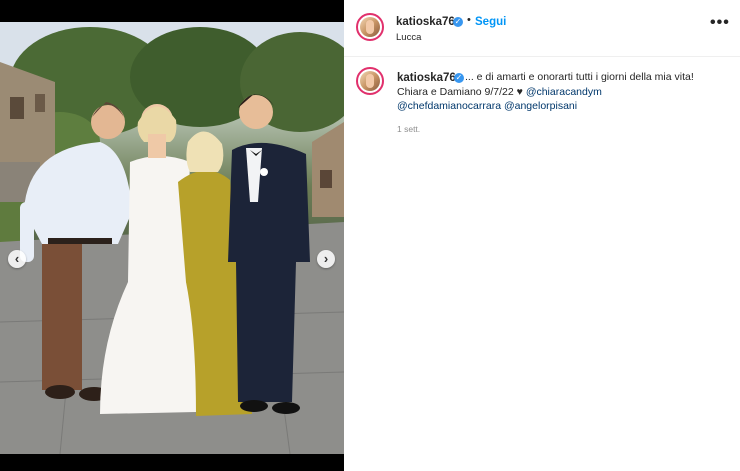 The image size is (740, 471). What do you see at coordinates (408, 37) in the screenshot?
I see `location-link: Lucca` at bounding box center [408, 37].